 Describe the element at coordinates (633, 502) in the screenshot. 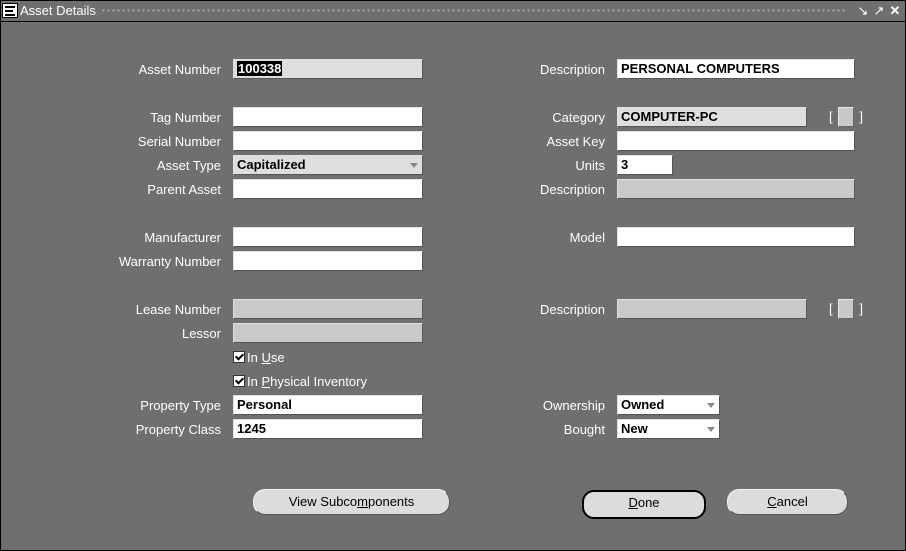

I see `done-mnemonic: D` at that location.